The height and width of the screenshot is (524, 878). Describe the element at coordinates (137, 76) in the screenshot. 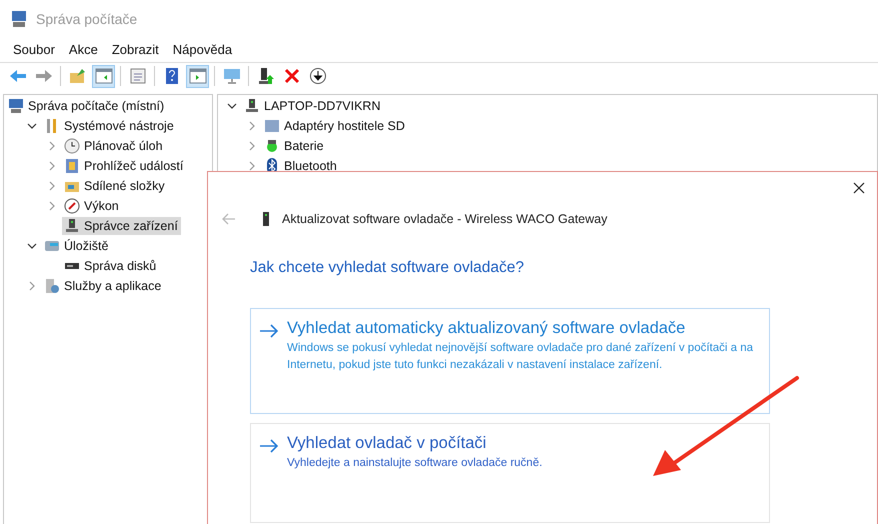

I see `sheet-icon` at that location.